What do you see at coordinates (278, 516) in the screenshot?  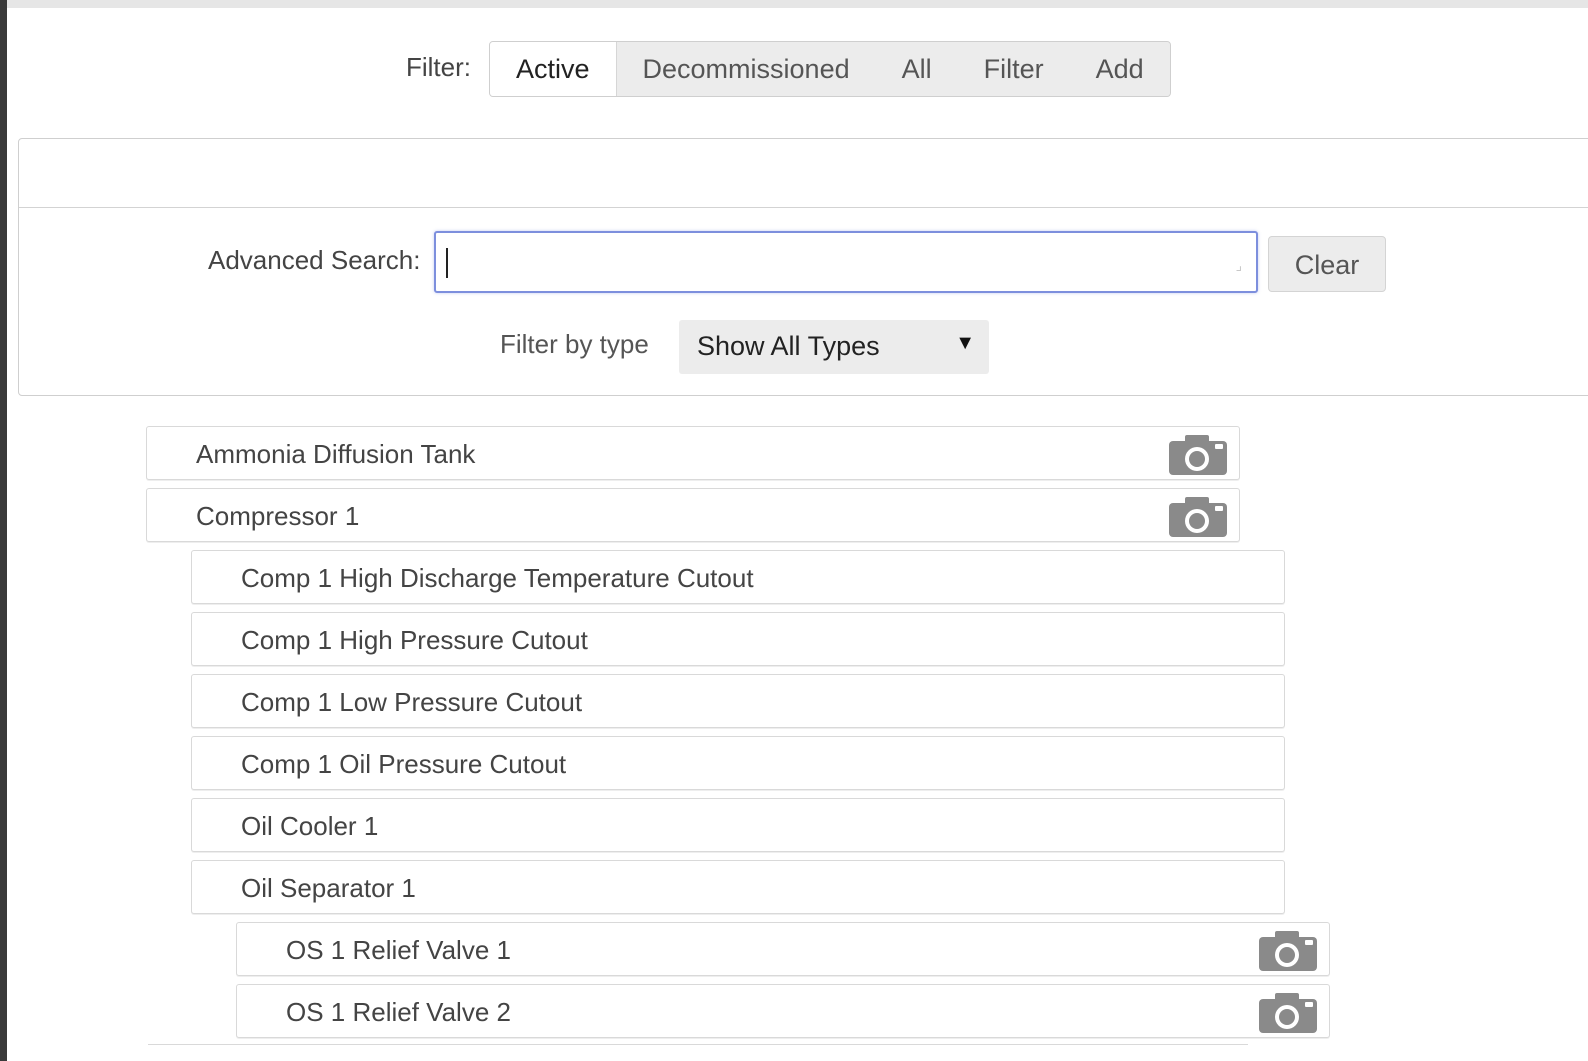 I see `list-item-label: Compressor 1` at bounding box center [278, 516].